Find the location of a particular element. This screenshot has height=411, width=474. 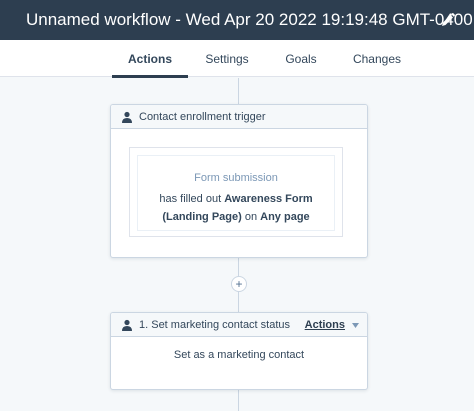

trigger-text-mid: on is located at coordinates (251, 217).